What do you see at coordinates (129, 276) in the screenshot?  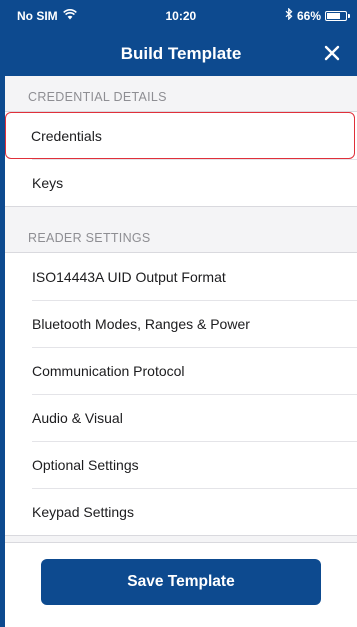 I see `list-item-label: ISO14443A UID Output Format` at bounding box center [129, 276].